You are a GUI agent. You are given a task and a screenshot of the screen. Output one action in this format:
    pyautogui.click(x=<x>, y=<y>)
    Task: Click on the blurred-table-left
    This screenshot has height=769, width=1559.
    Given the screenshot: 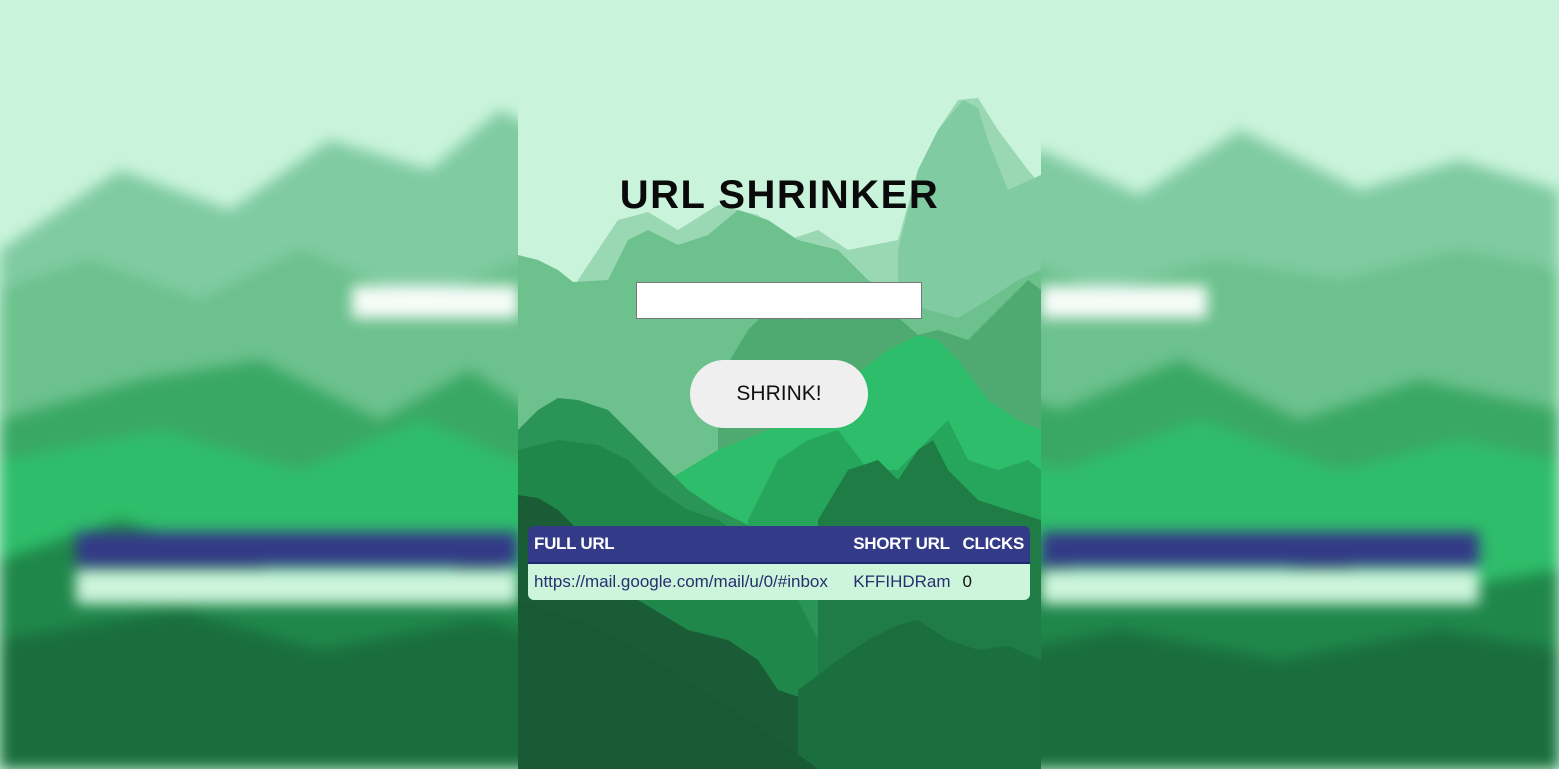 What is the action you would take?
    pyautogui.click(x=297, y=569)
    